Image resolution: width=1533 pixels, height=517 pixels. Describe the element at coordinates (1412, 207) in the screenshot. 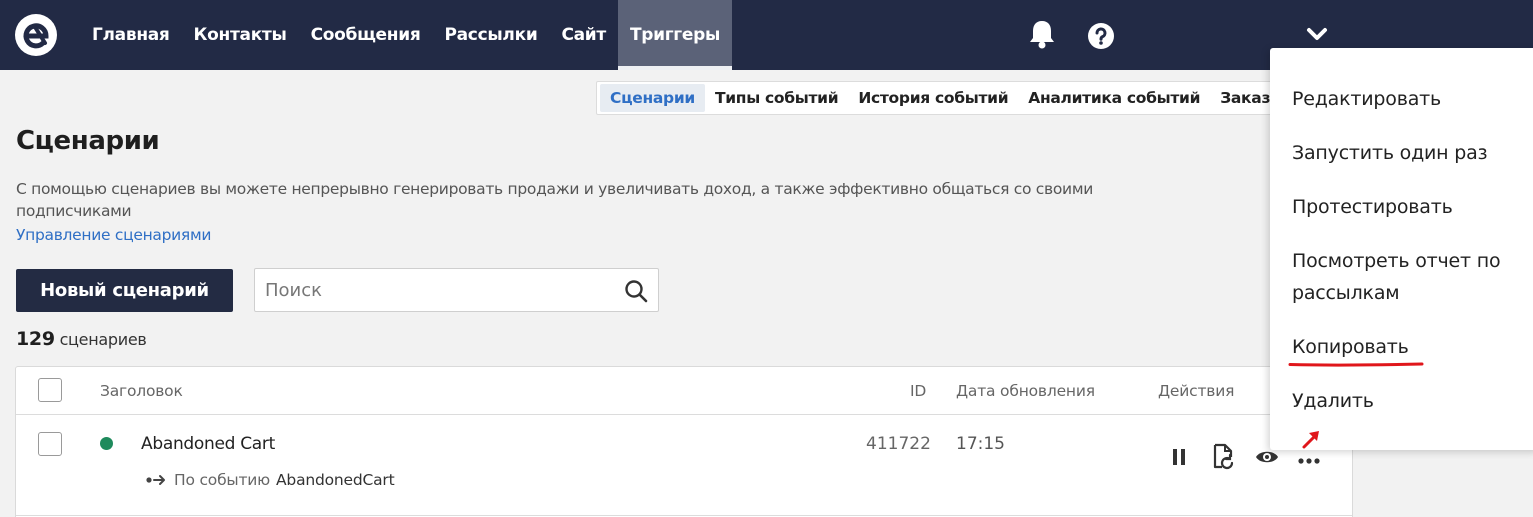

I see `menu-item-test: Протестировать` at that location.